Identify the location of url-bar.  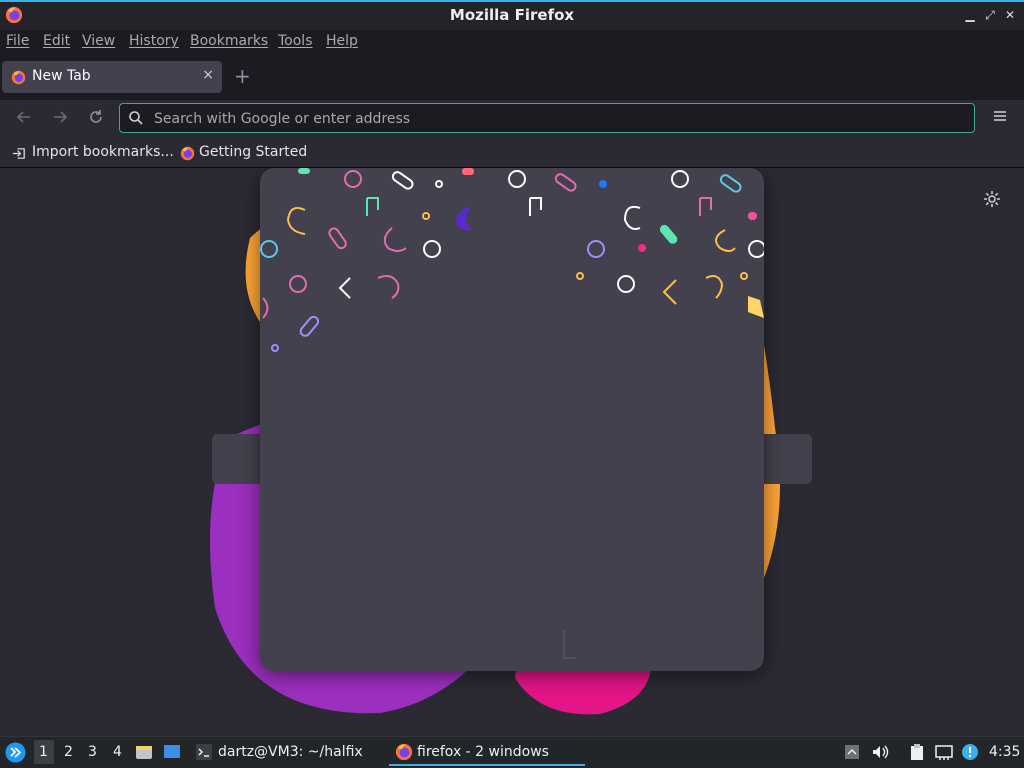
(547, 118).